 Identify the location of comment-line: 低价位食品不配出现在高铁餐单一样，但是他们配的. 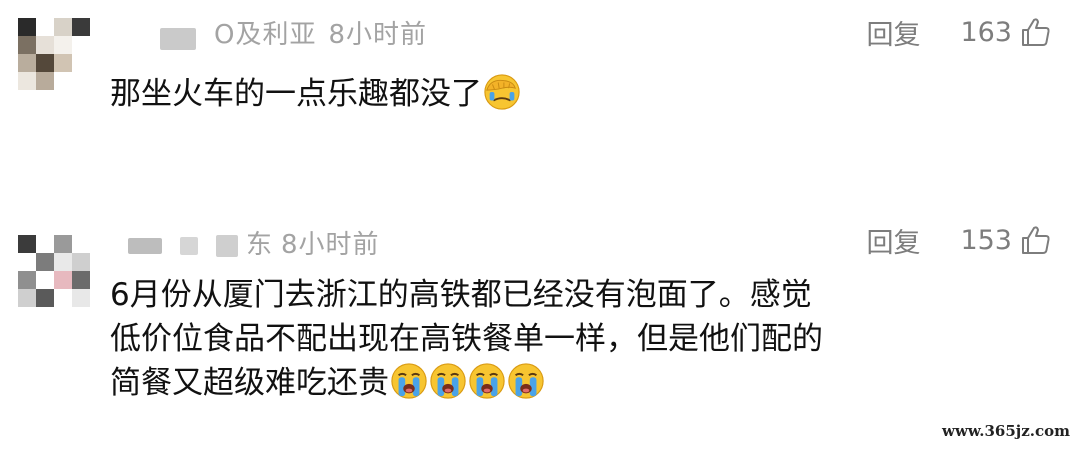
(466, 339).